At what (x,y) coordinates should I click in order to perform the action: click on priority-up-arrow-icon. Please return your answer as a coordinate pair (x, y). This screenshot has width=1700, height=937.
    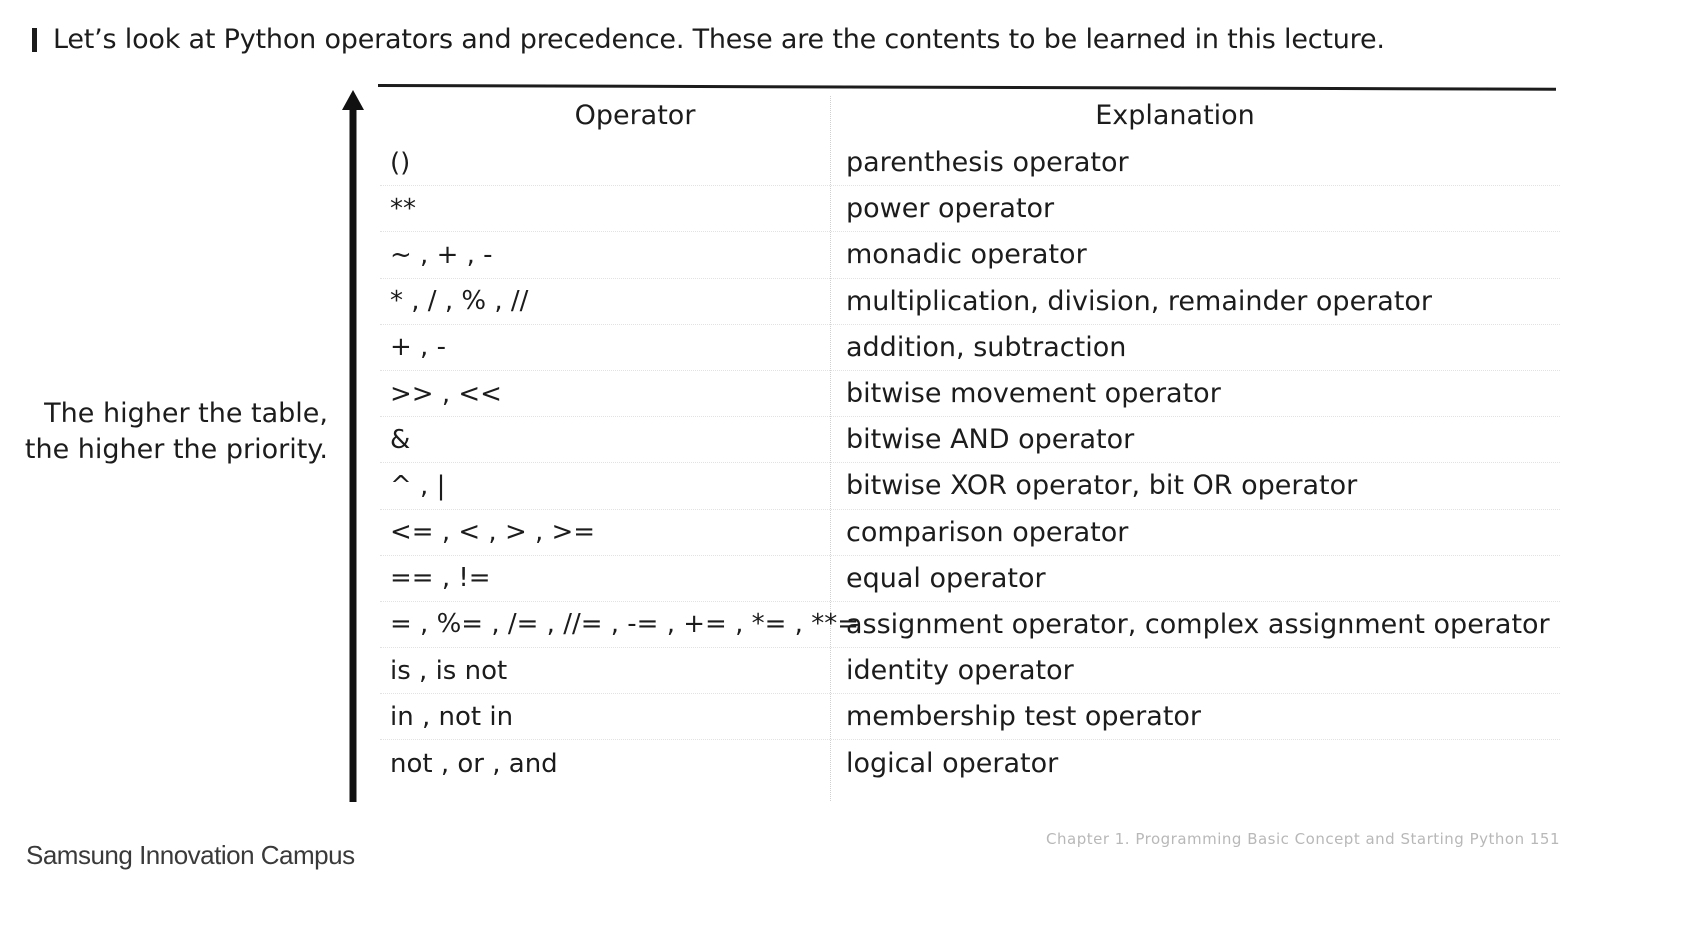
    Looking at the image, I should click on (353, 446).